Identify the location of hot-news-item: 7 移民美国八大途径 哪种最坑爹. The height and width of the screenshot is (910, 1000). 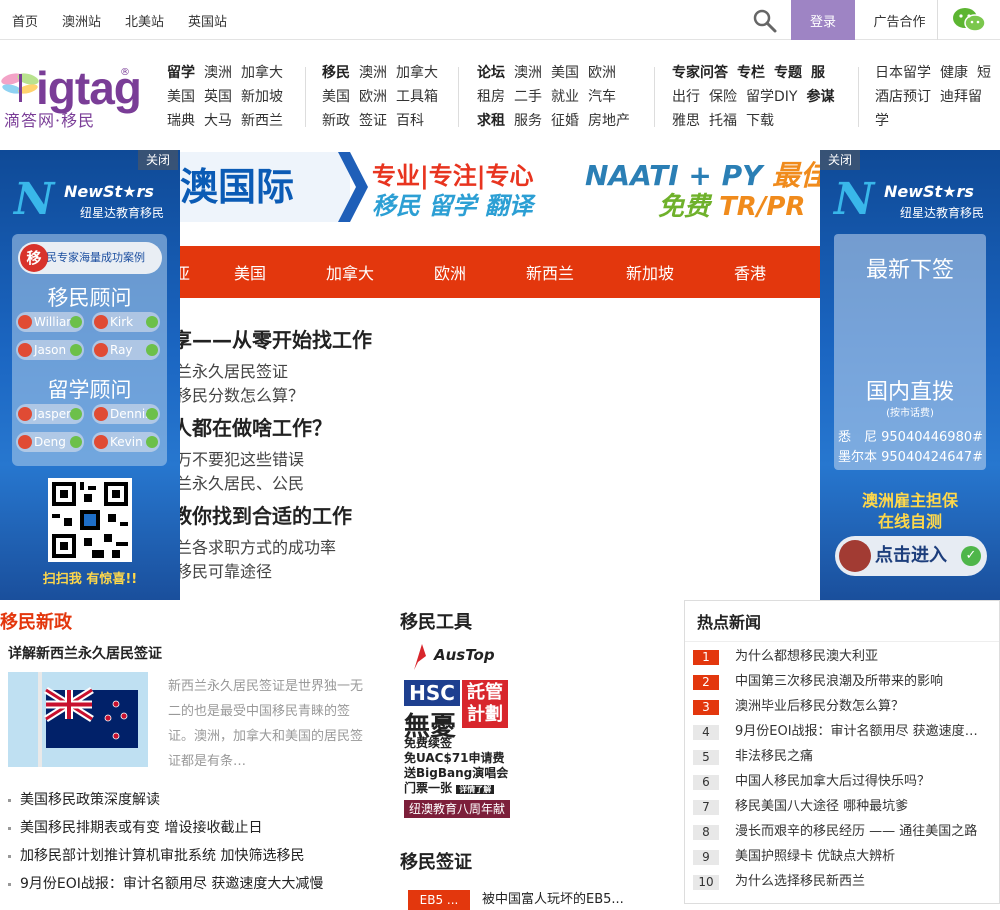
(841, 807).